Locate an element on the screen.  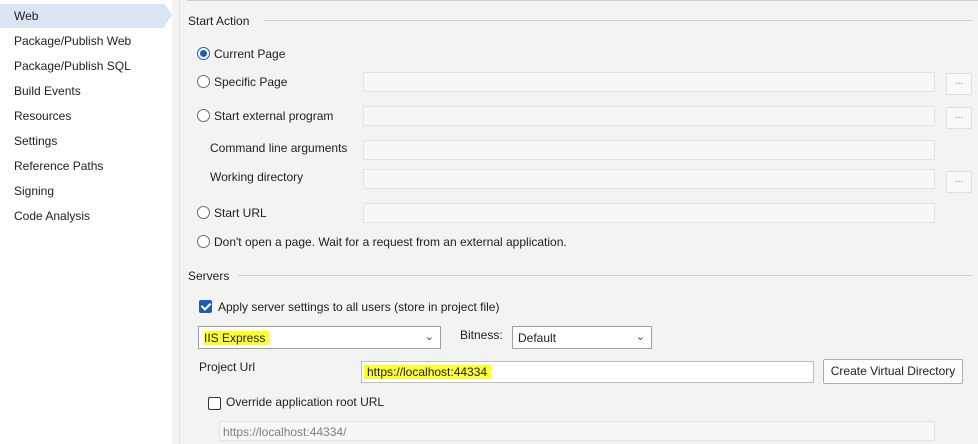
project-url-value: https://localhost:44334 is located at coordinates (428, 372).